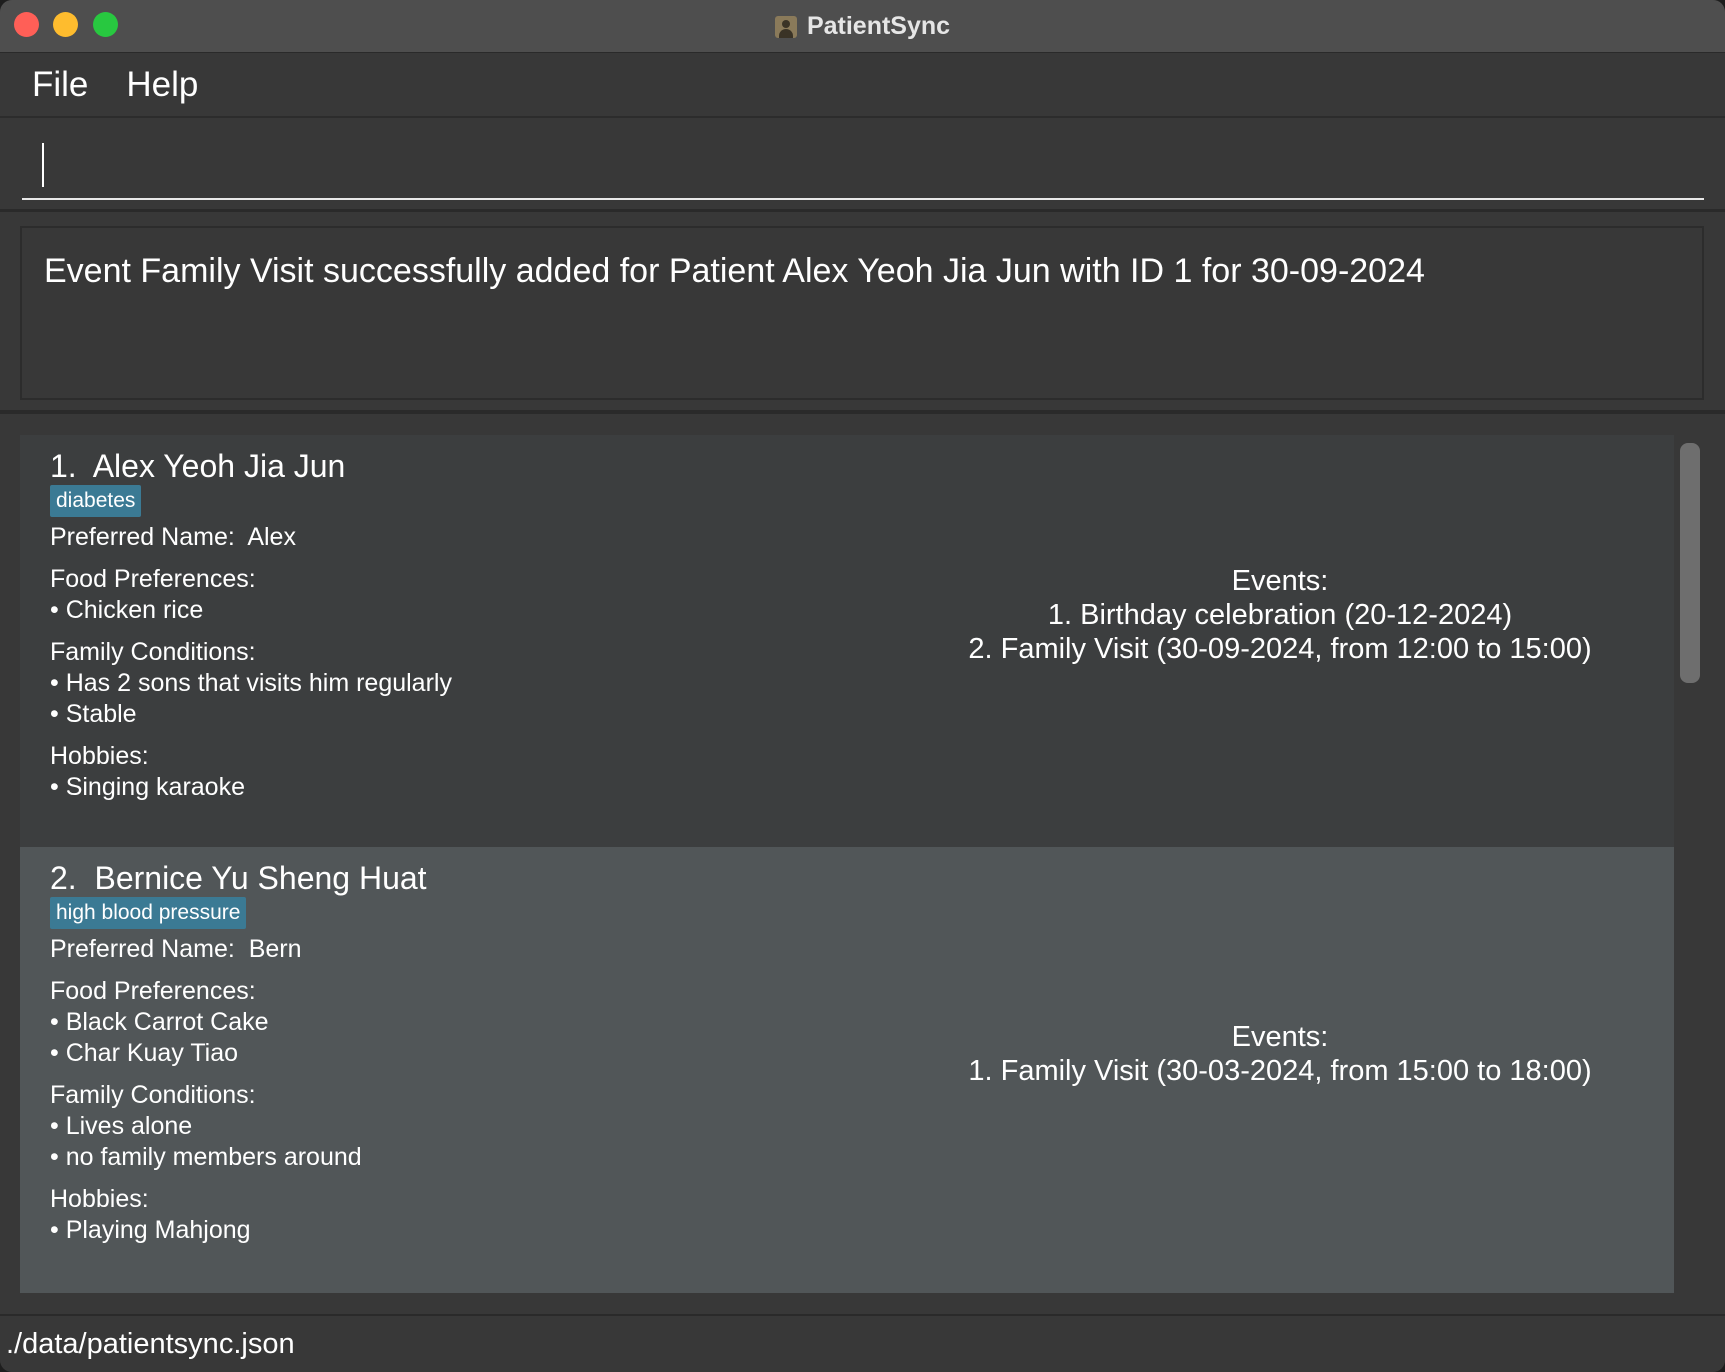 This screenshot has width=1725, height=1372. What do you see at coordinates (785, 26) in the screenshot?
I see `app-person-icon` at bounding box center [785, 26].